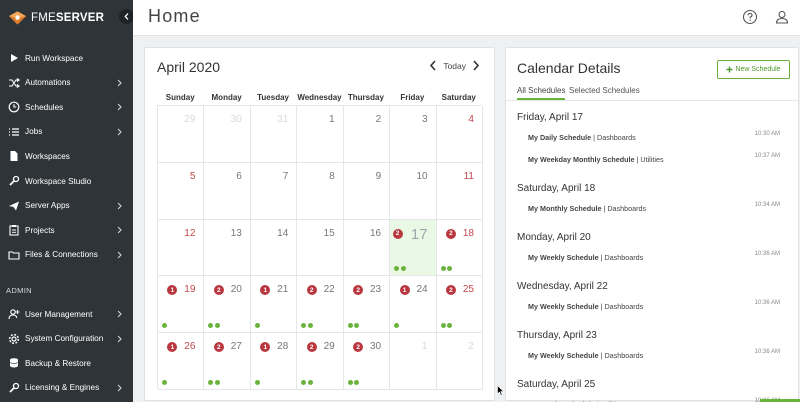 This screenshot has height=402, width=800. What do you see at coordinates (556, 188) in the screenshot?
I see `schedule-date-heading: Saturday, April 18` at bounding box center [556, 188].